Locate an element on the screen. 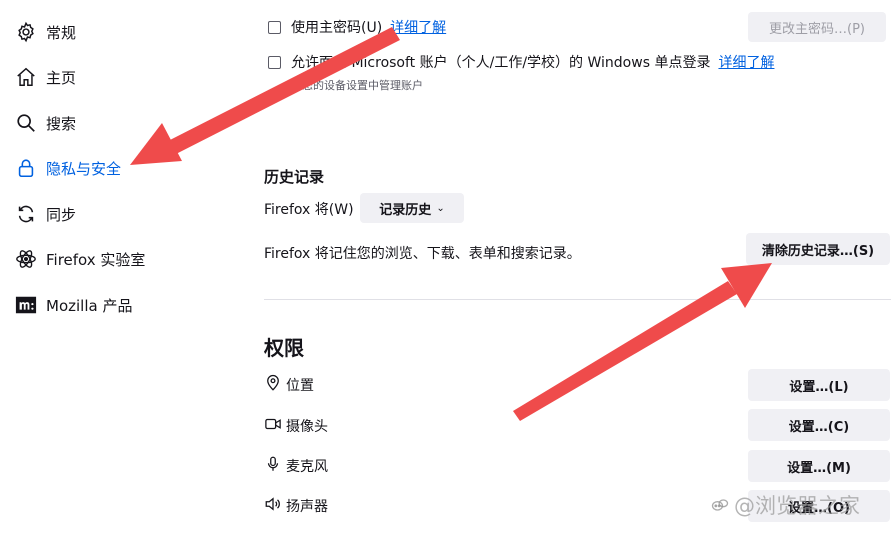 The height and width of the screenshot is (535, 891). permission-microphone: 麦克风 is located at coordinates (296, 466).